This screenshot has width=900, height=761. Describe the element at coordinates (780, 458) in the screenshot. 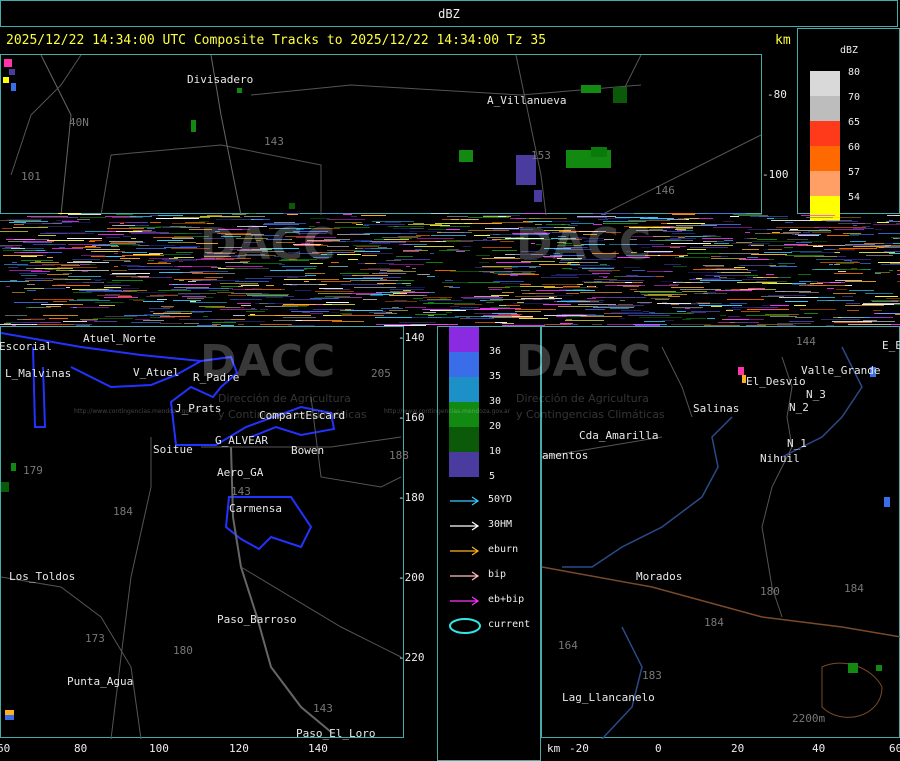

I see `place-label: Nihuil` at that location.